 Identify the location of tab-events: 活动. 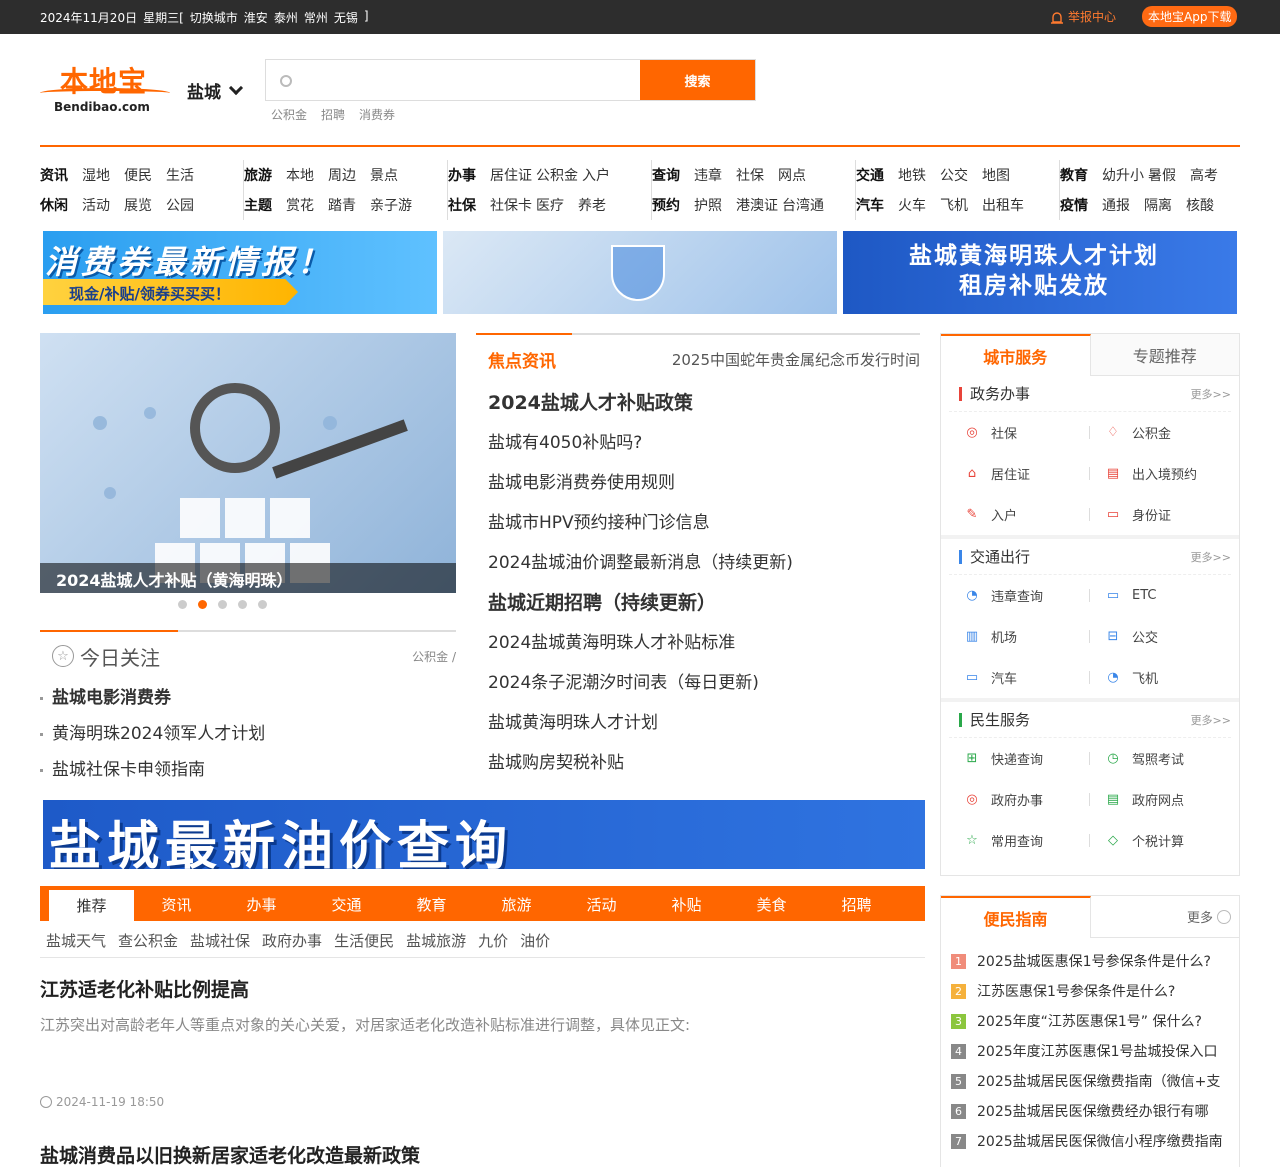
(601, 904).